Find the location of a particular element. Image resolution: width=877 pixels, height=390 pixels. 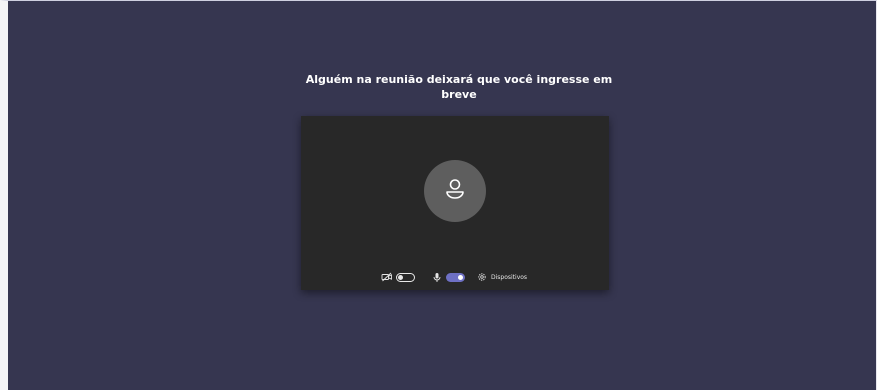

camera-off-icon is located at coordinates (387, 277).